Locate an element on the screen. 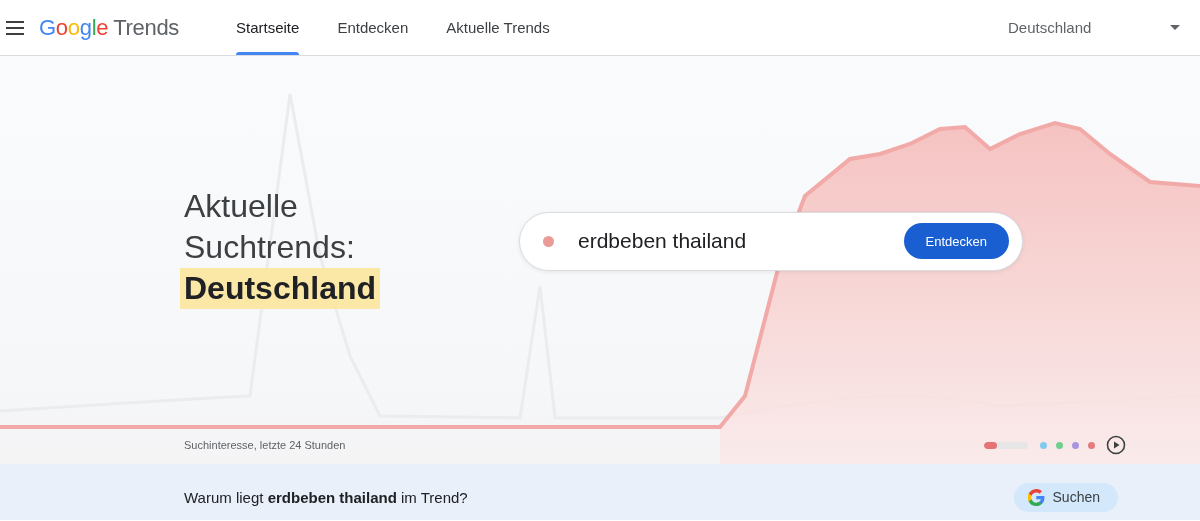 This screenshot has width=1200, height=521. search-button: Suchen is located at coordinates (1065, 497).